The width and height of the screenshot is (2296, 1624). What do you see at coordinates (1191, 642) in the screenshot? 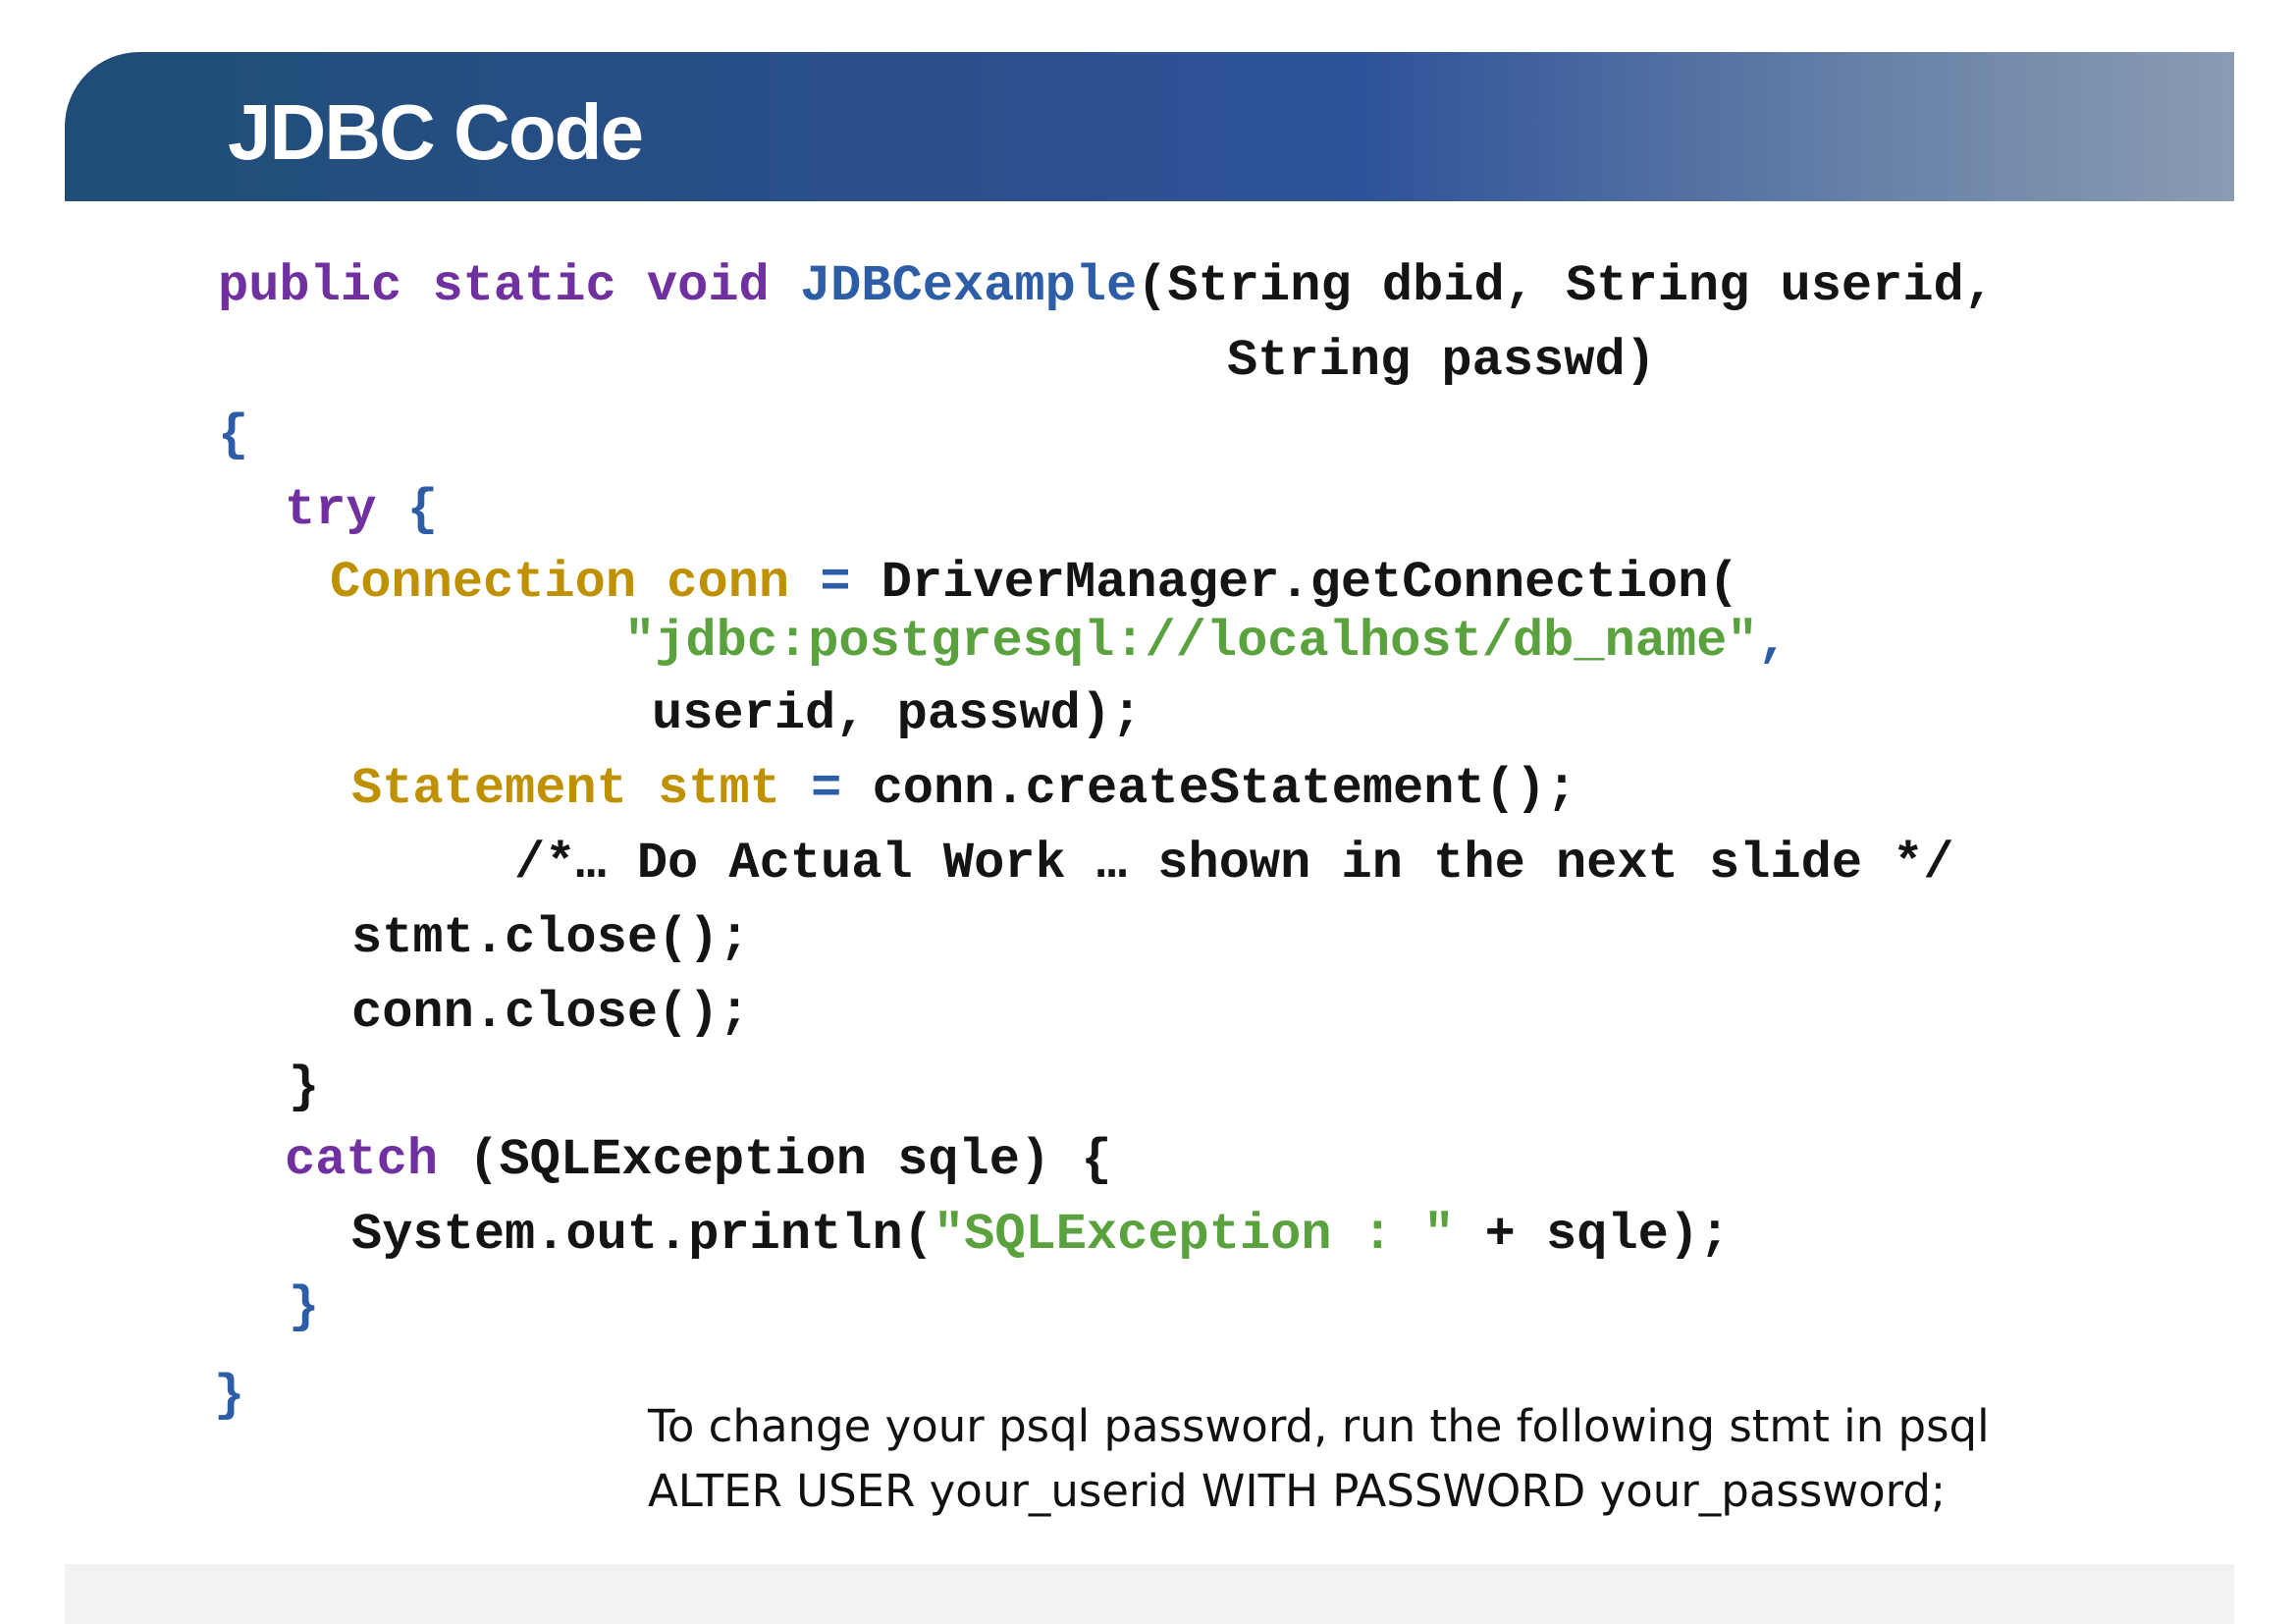
I see `jdbc-url-string: "jdbc:postgresql://localhost/db_name"` at bounding box center [1191, 642].